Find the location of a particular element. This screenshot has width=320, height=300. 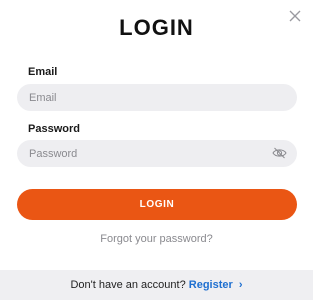

register-footer: Don't have an account? Register › is located at coordinates (156, 285).